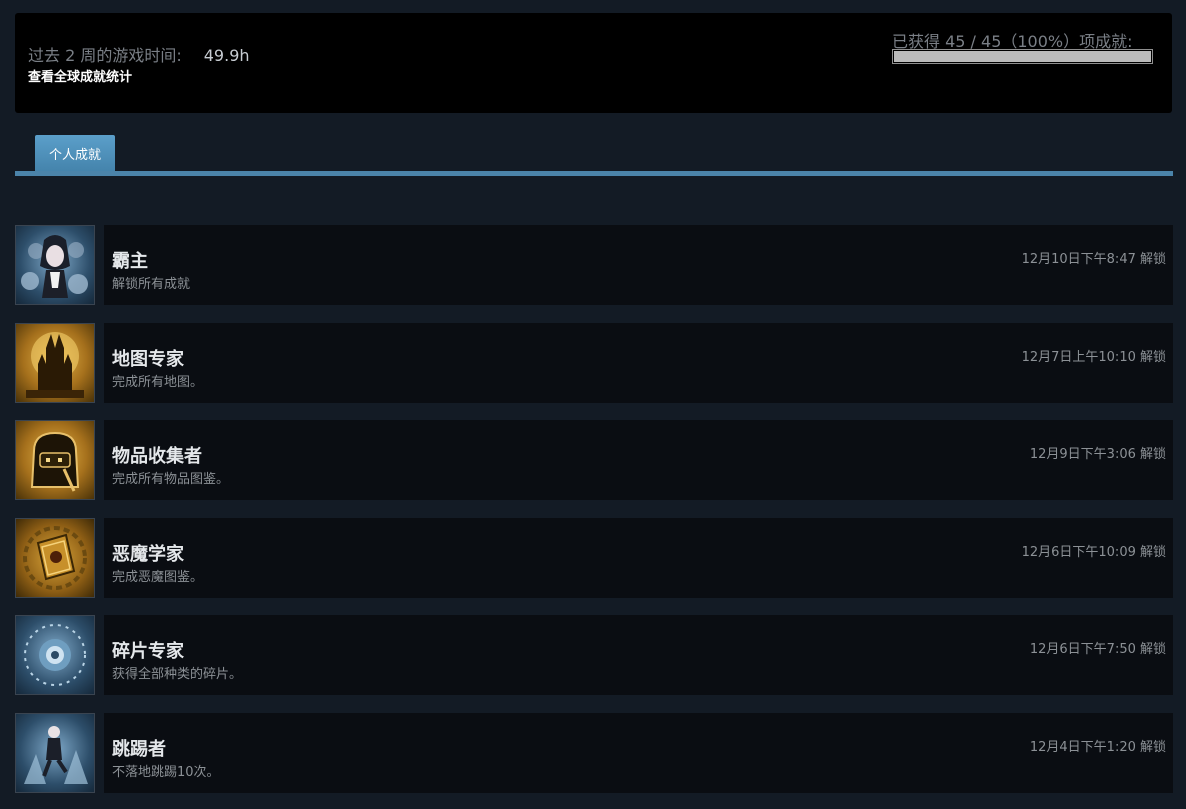  I want to click on achievement-body: 霸主 解锁所有成就 12月10日下午8:47 解锁, so click(638, 265).